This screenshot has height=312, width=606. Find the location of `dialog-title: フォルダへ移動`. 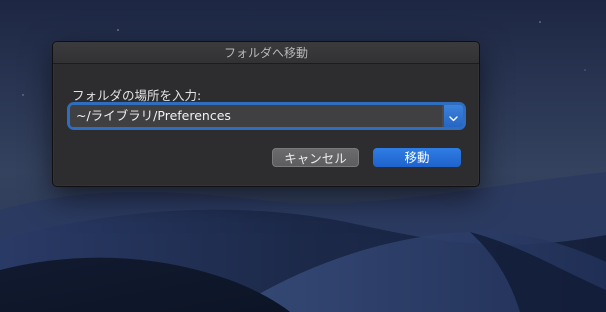

dialog-title: フォルダへ移動 is located at coordinates (265, 53).